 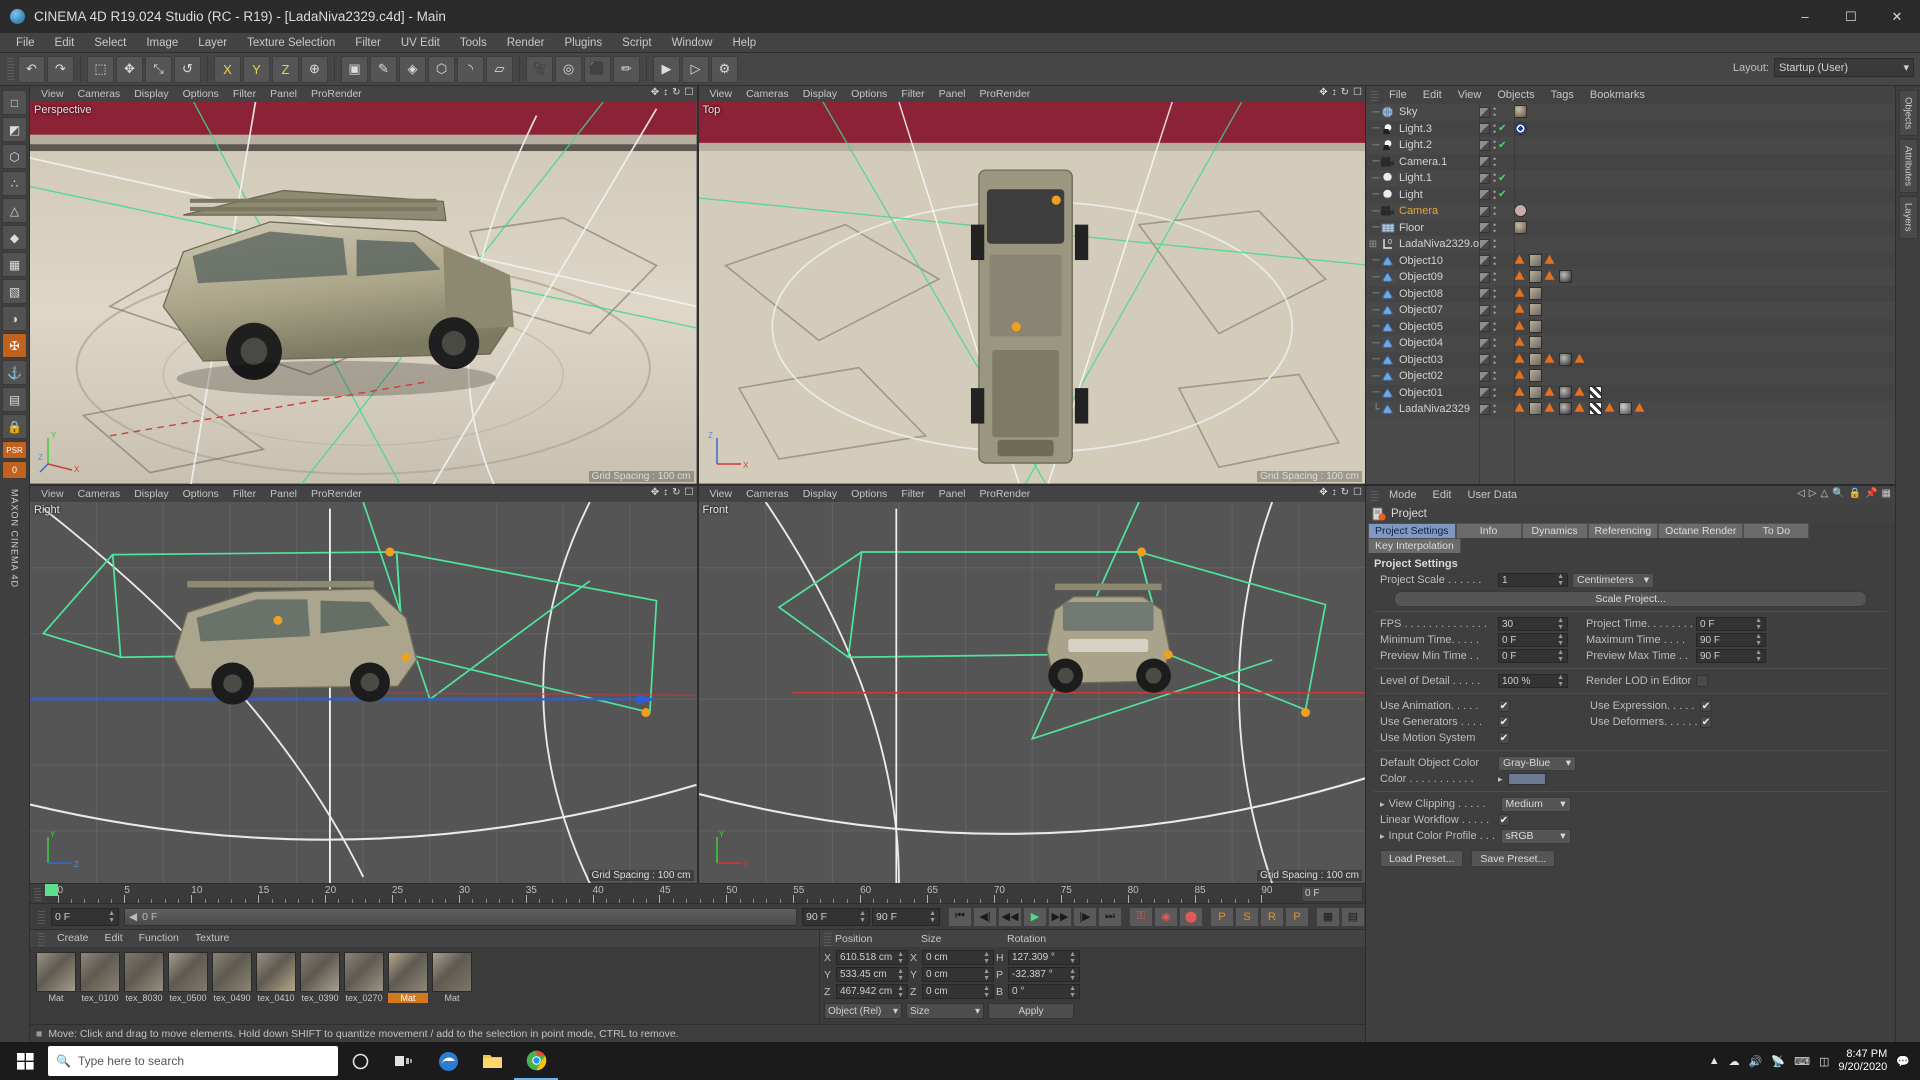 What do you see at coordinates (958, 957) in the screenshot?
I see `size-x-field: 0 cm ▲ ▼` at bounding box center [958, 957].